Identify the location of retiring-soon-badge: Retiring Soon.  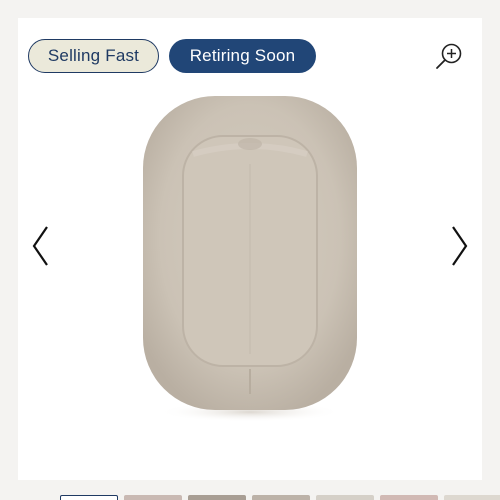
(242, 56).